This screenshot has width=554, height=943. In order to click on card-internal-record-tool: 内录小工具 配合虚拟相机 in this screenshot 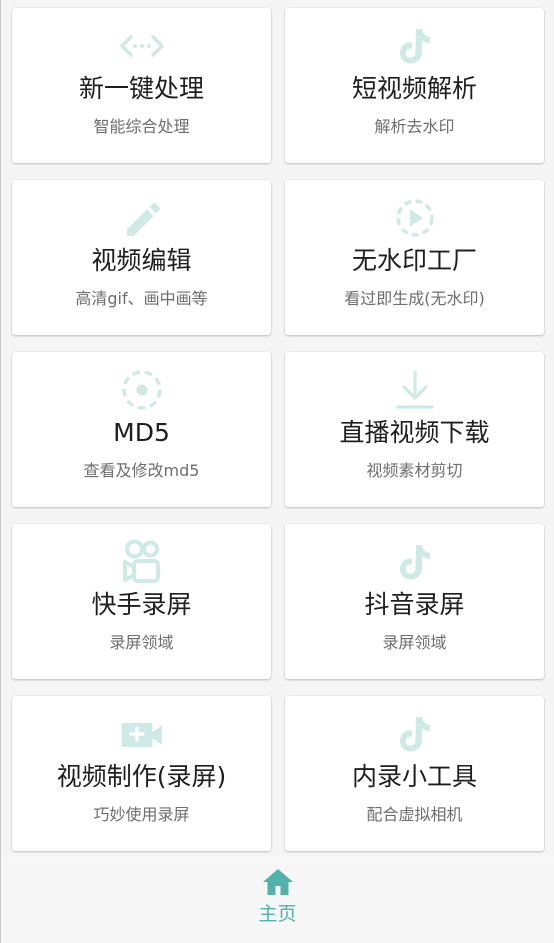, I will do `click(414, 773)`.